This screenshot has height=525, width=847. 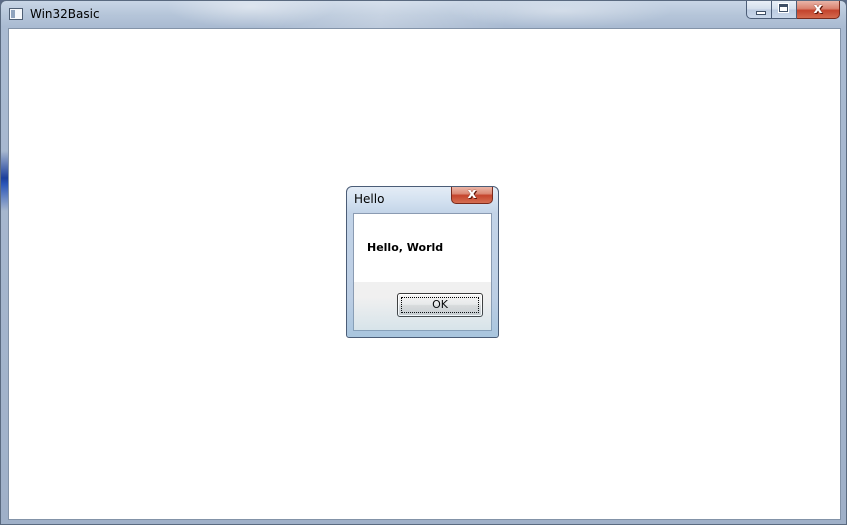 I want to click on title-bar: Win32Basic x, so click(x=423, y=14).